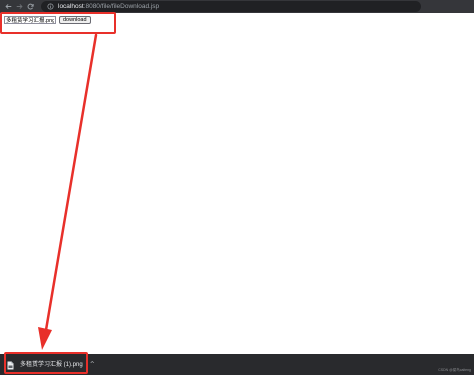 This screenshot has height=375, width=474. What do you see at coordinates (71, 6) in the screenshot?
I see `url-host: localhost` at bounding box center [71, 6].